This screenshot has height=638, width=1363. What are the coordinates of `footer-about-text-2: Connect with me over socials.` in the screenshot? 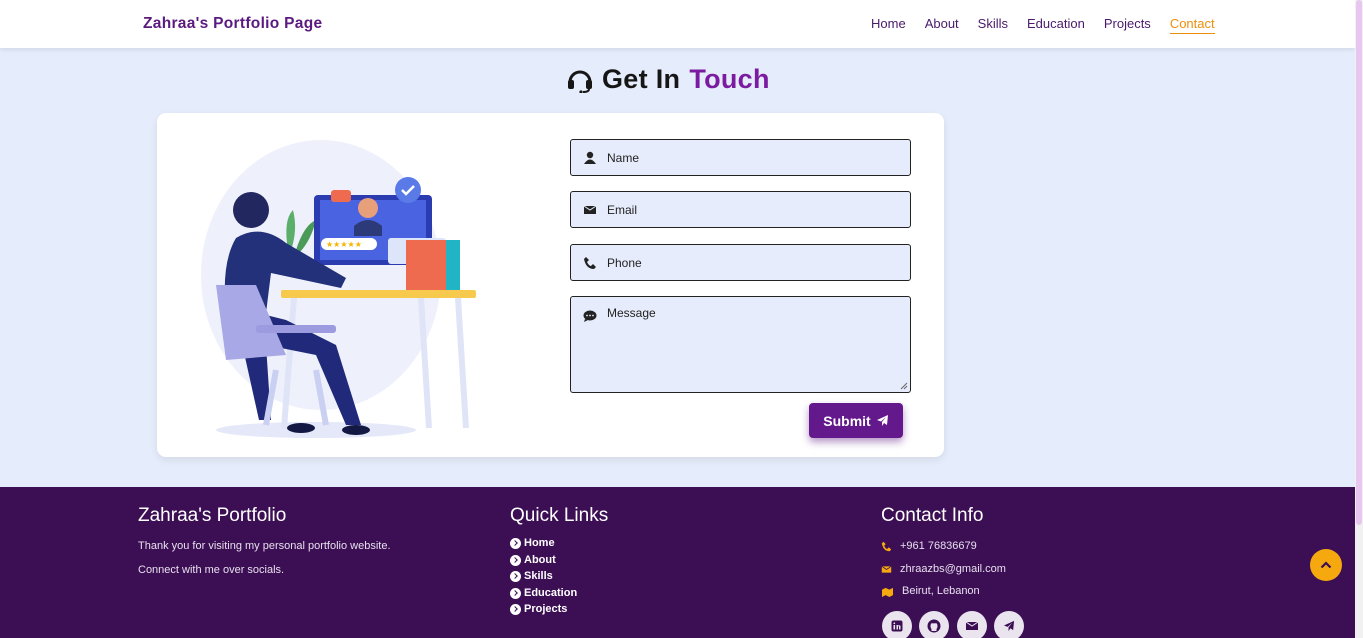 It's located at (211, 570).